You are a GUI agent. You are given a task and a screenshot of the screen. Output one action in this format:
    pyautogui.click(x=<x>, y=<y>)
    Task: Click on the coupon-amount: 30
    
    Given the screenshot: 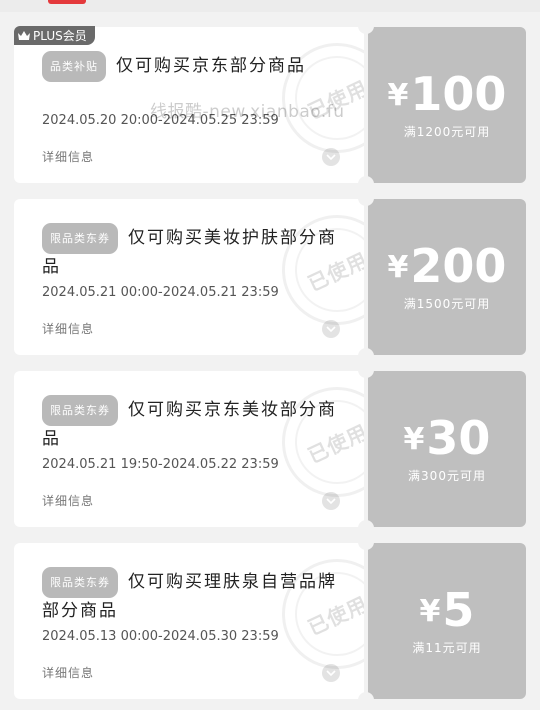 What is the action you would take?
    pyautogui.click(x=458, y=437)
    